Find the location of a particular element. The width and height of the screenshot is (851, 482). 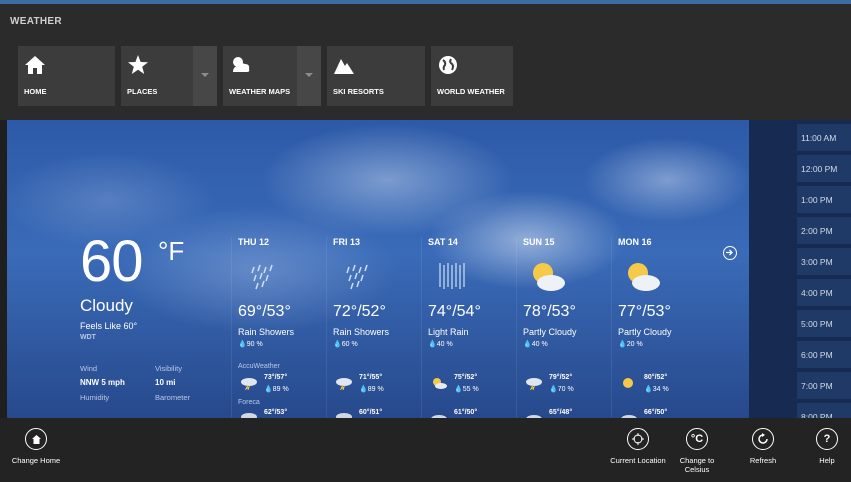

nav-label-home: HOME is located at coordinates (35, 91).